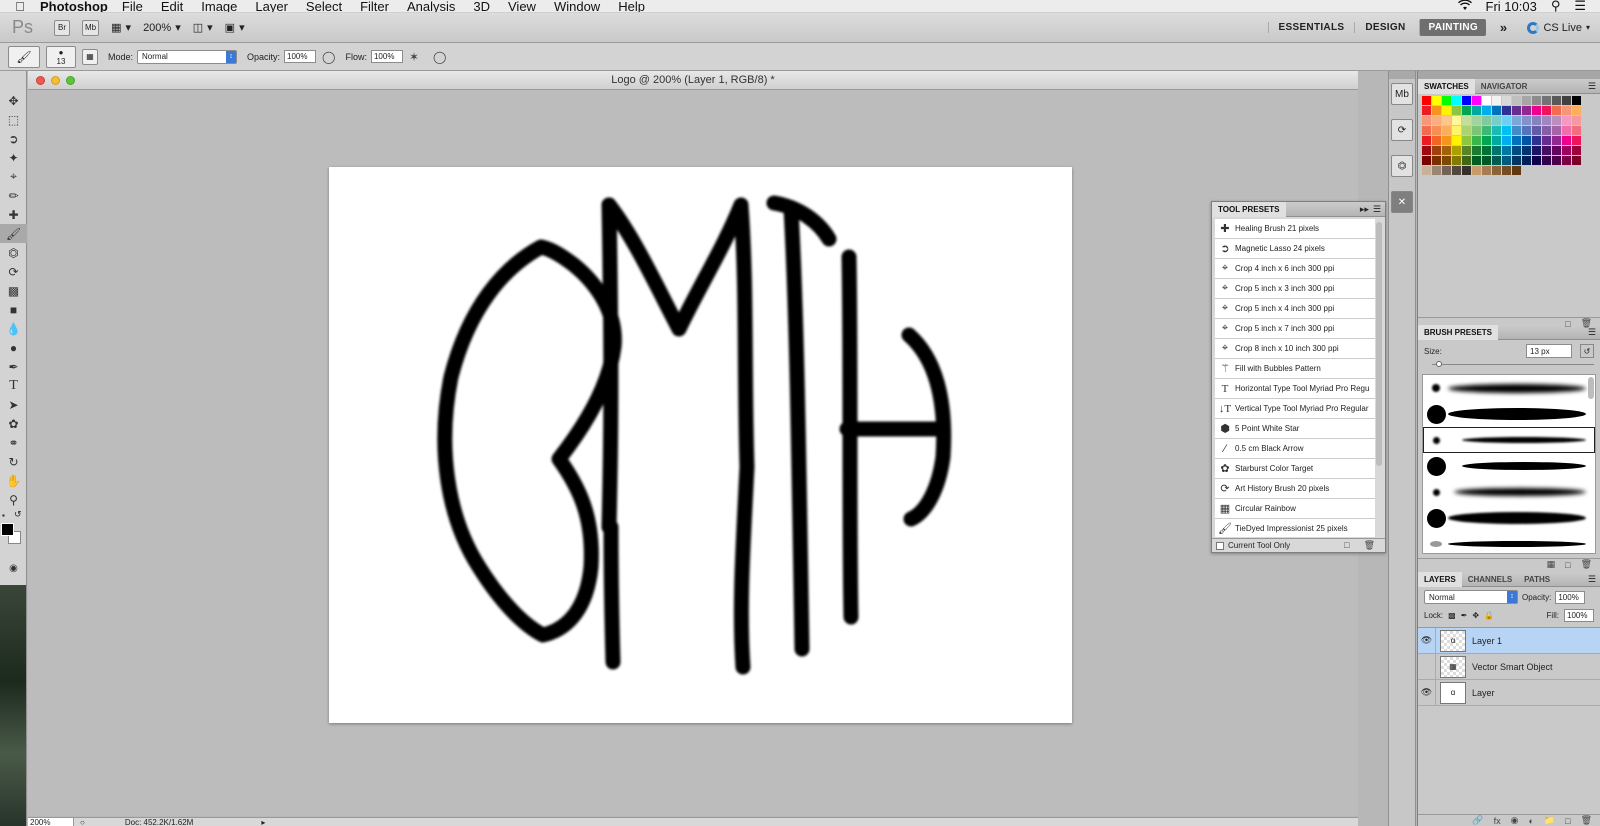  I want to click on list-item: ⚚ Fill with Bubbles Pattern, so click(1295, 369).